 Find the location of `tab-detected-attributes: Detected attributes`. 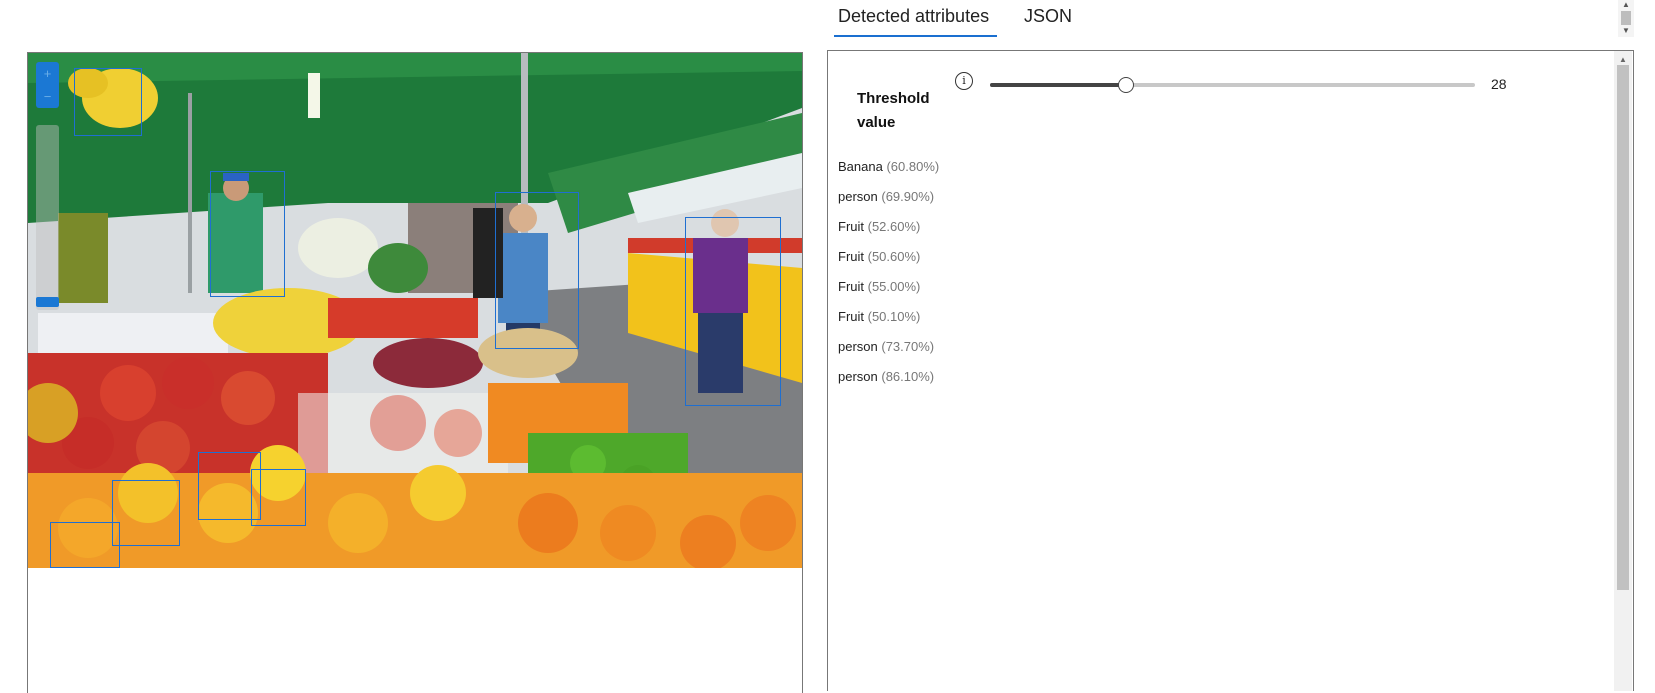

tab-detected-attributes: Detected attributes is located at coordinates (913, 20).